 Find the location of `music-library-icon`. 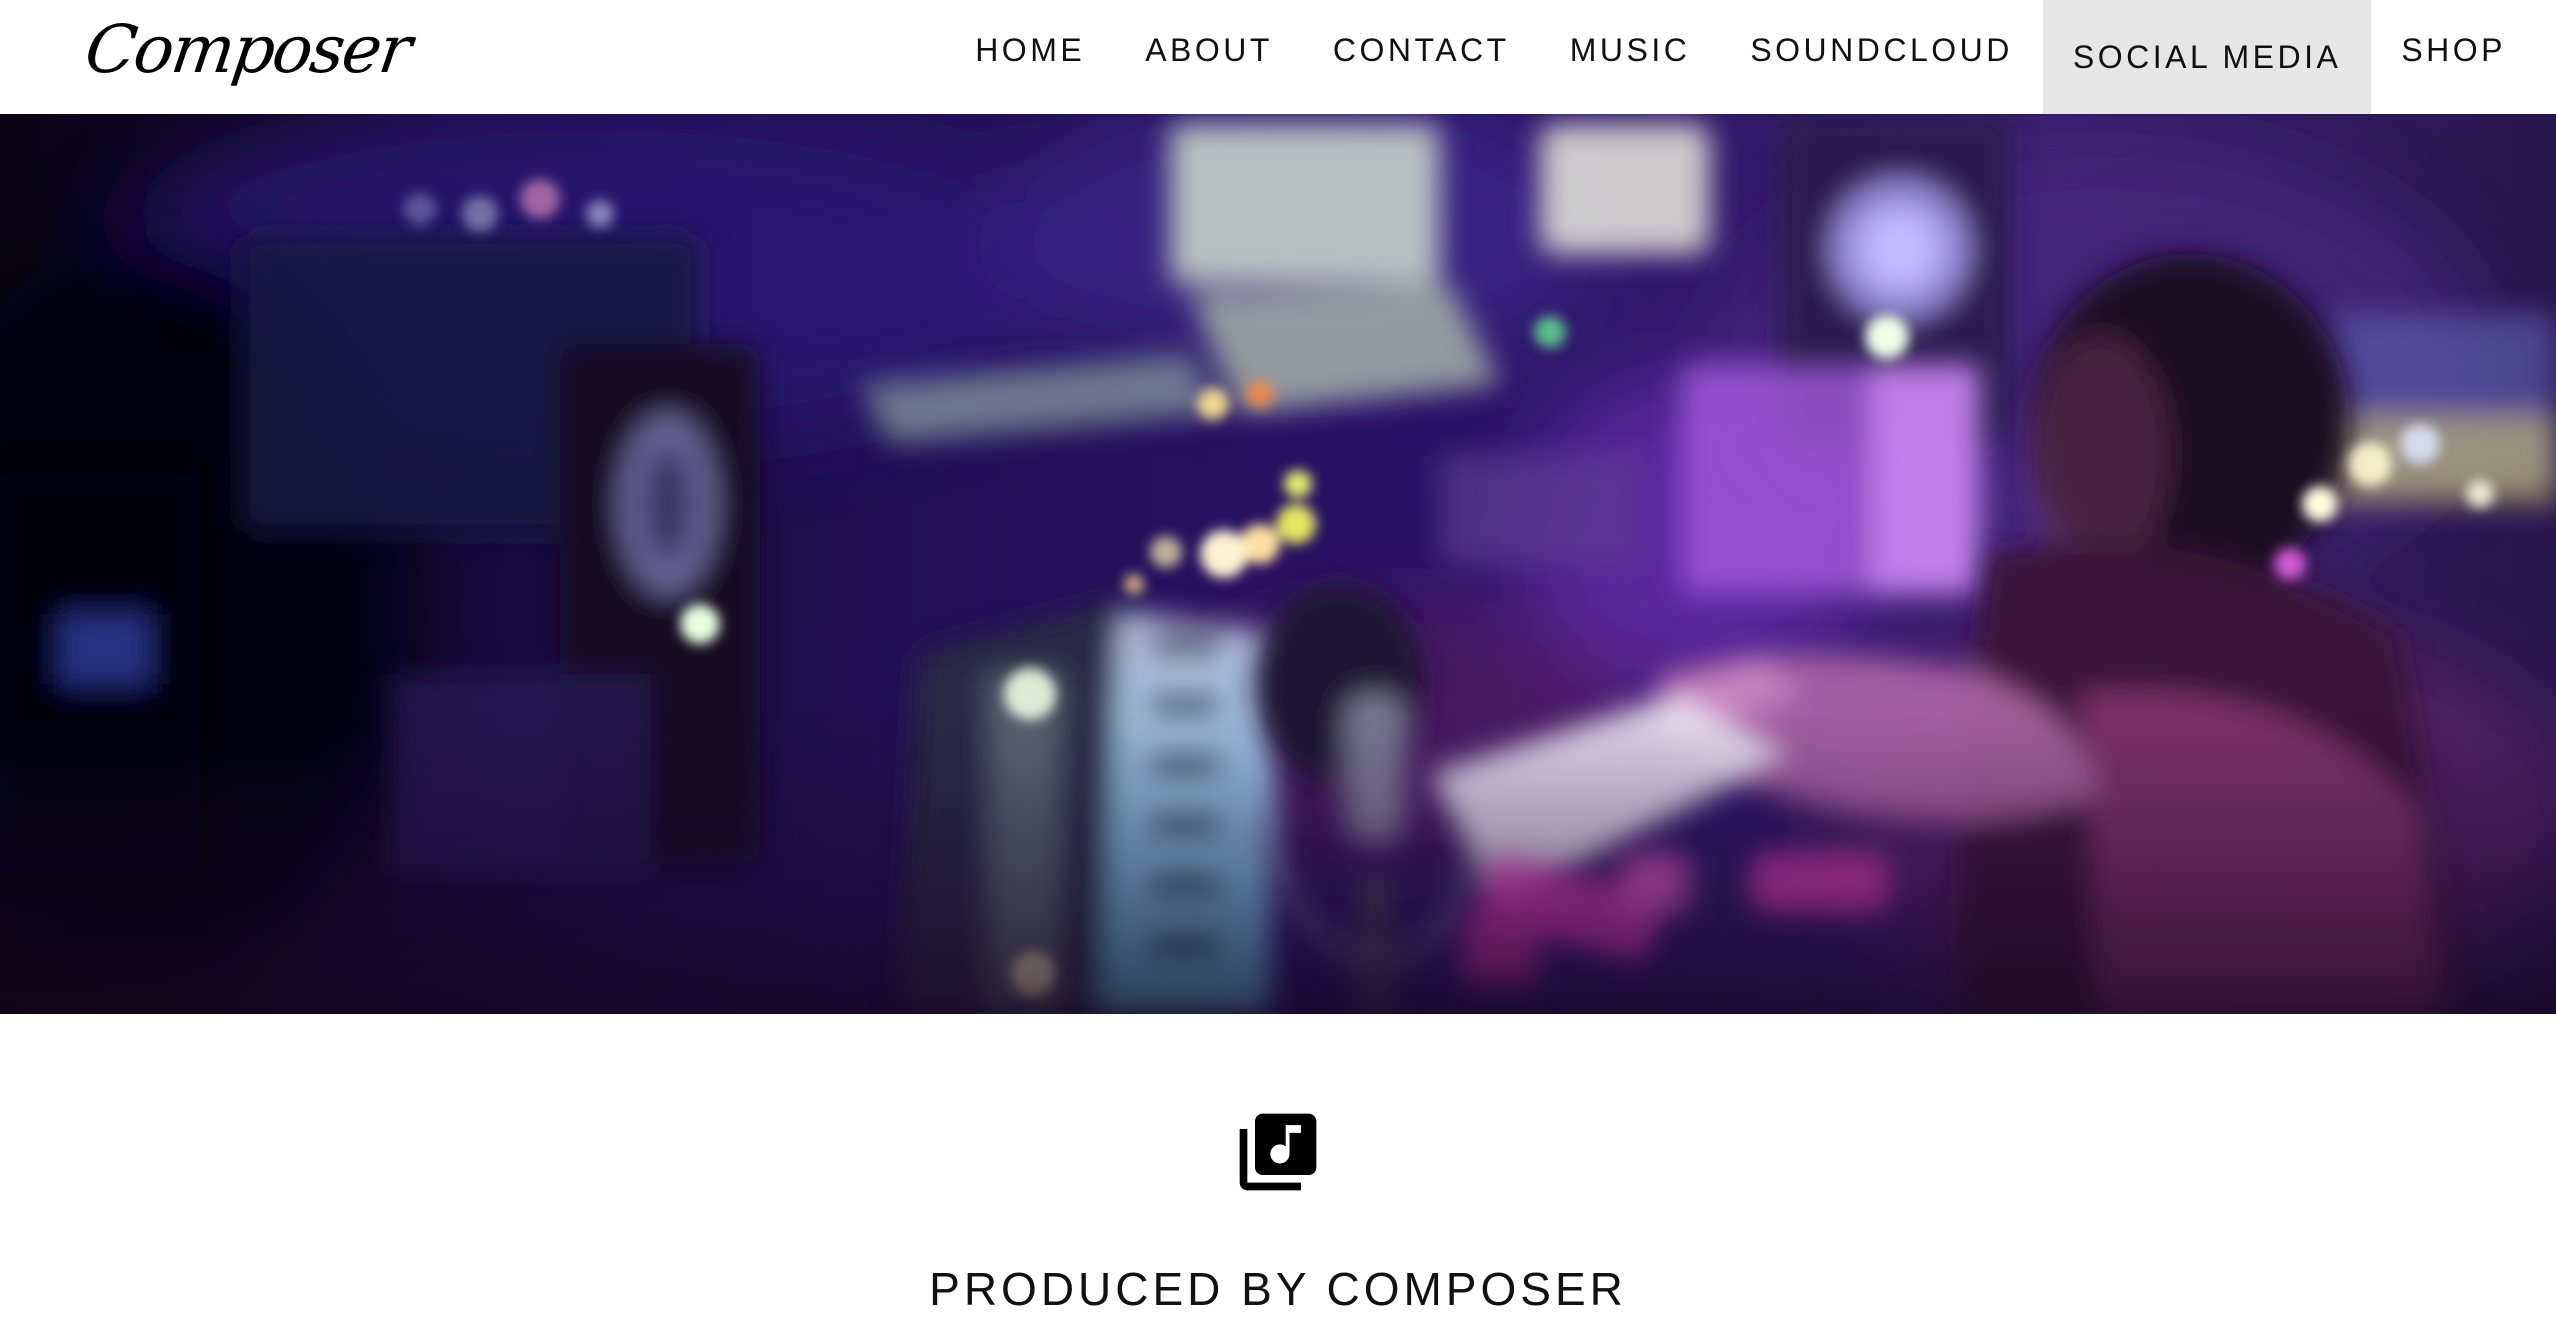

music-library-icon is located at coordinates (1278, 1152).